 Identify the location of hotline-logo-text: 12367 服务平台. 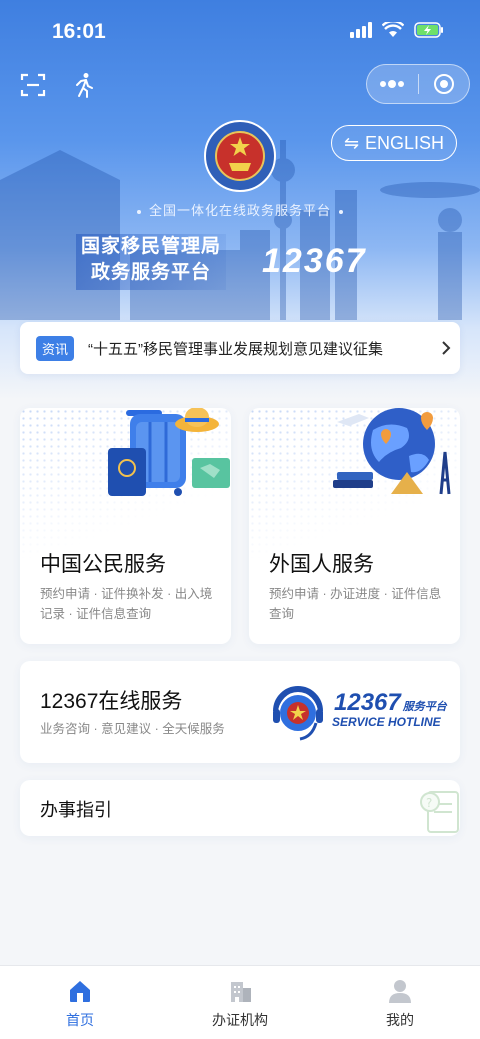
(390, 703).